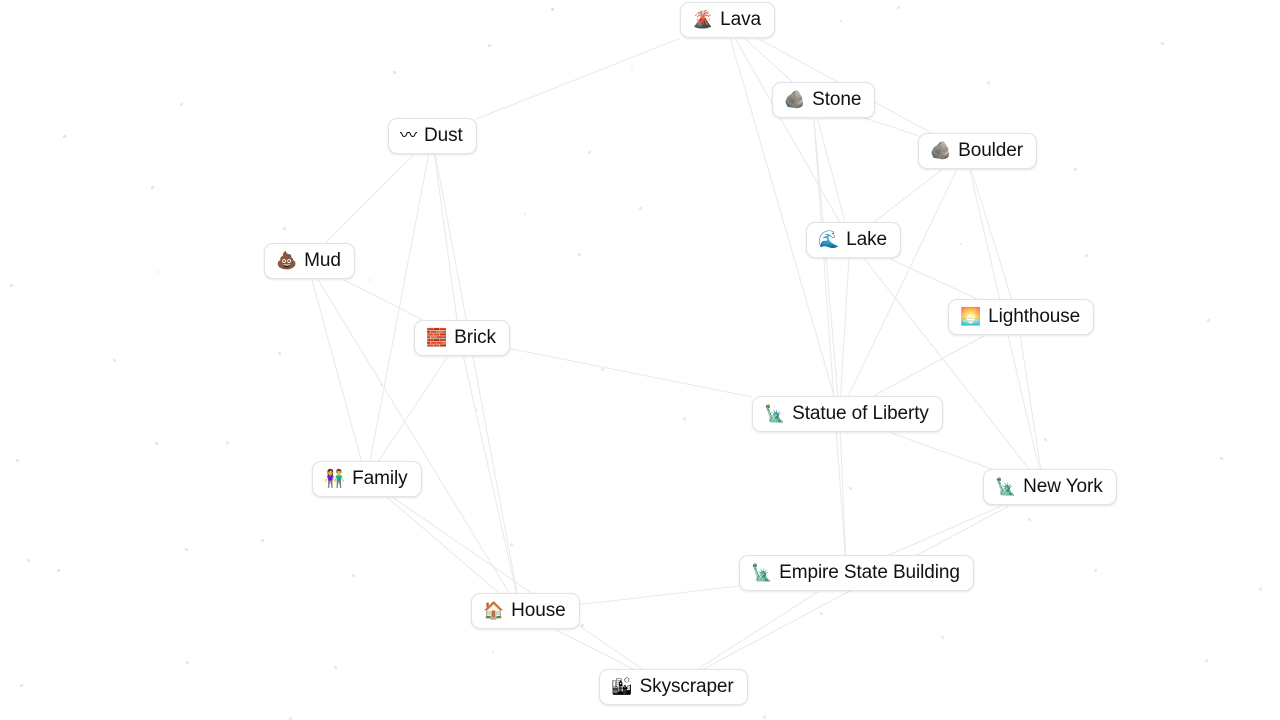 This screenshot has height=720, width=1280. I want to click on element-node-boulder: 🪨 Boulder, so click(977, 151).